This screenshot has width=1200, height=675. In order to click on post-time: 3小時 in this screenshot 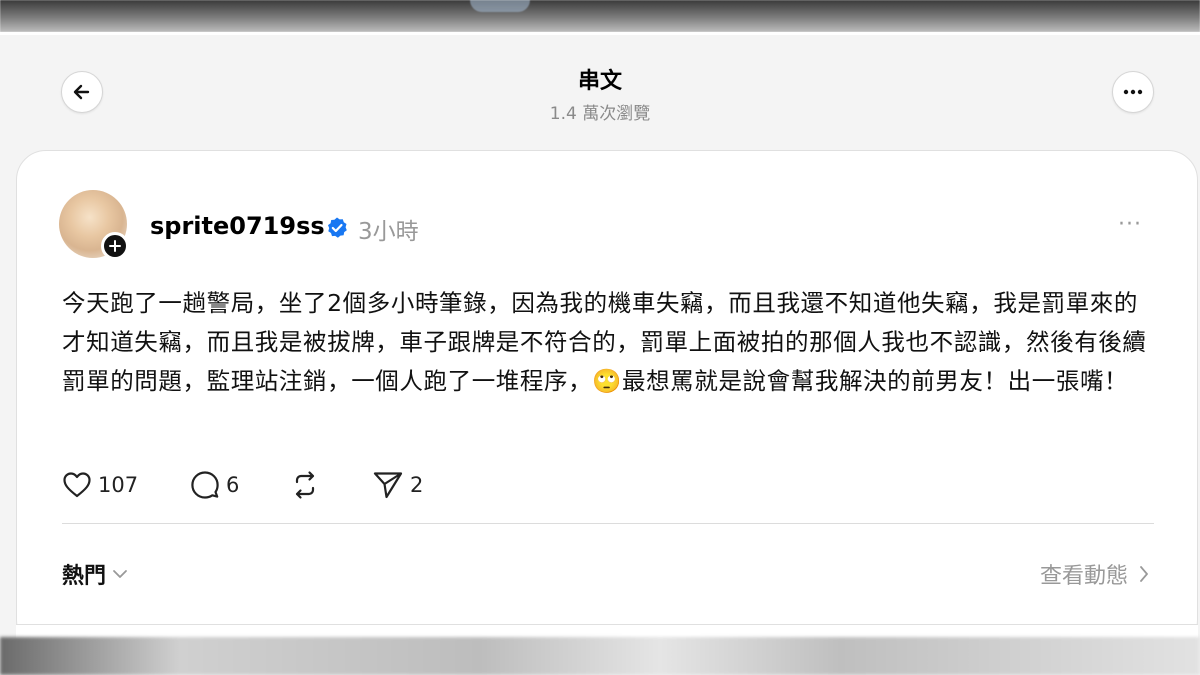, I will do `click(388, 232)`.